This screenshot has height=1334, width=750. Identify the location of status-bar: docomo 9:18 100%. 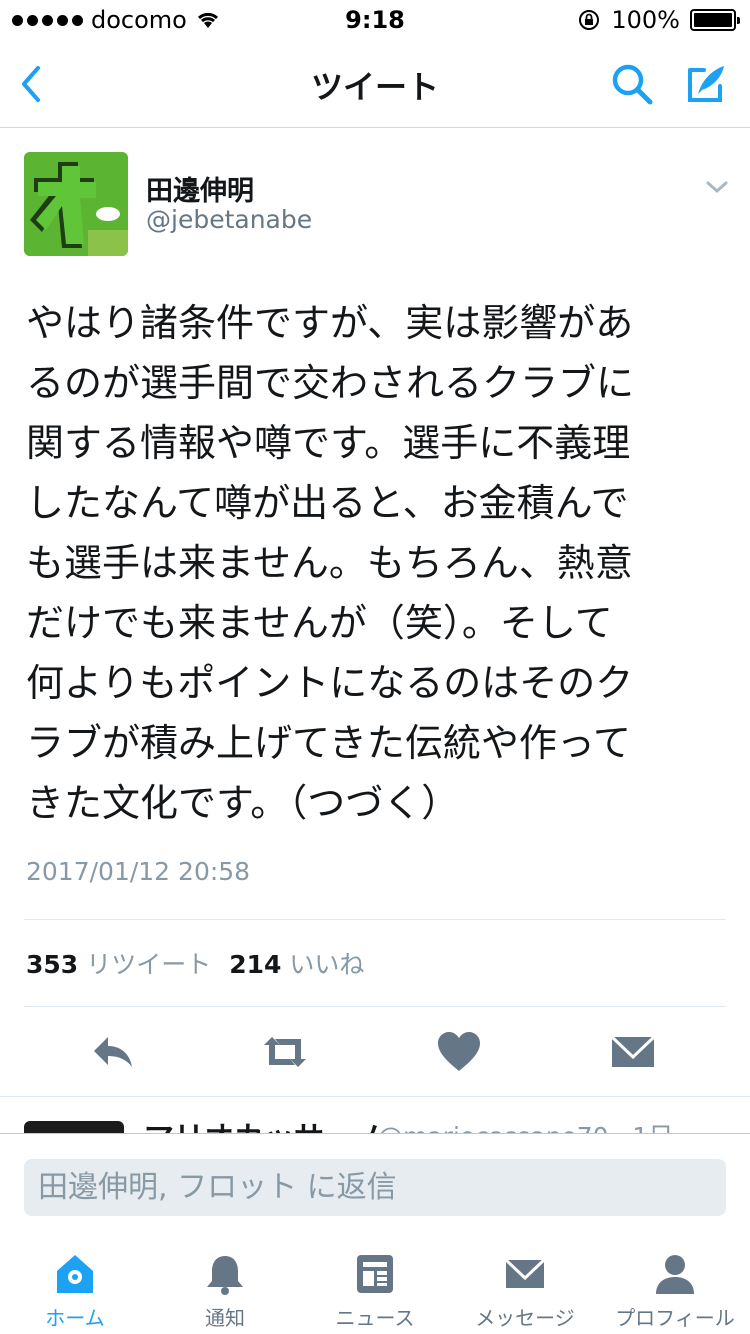
(375, 20).